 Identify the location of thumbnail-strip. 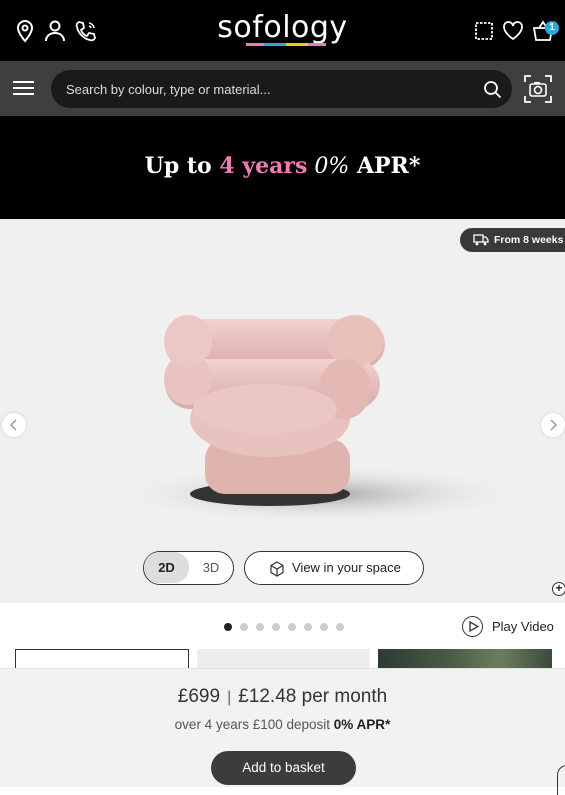
(282, 659).